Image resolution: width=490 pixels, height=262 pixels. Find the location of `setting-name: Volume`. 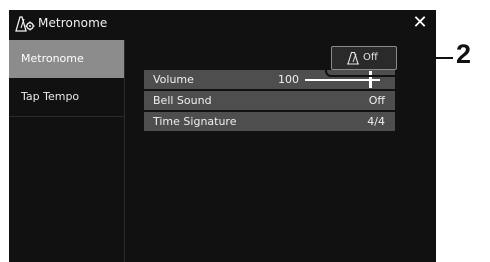

setting-name: Volume is located at coordinates (173, 79).